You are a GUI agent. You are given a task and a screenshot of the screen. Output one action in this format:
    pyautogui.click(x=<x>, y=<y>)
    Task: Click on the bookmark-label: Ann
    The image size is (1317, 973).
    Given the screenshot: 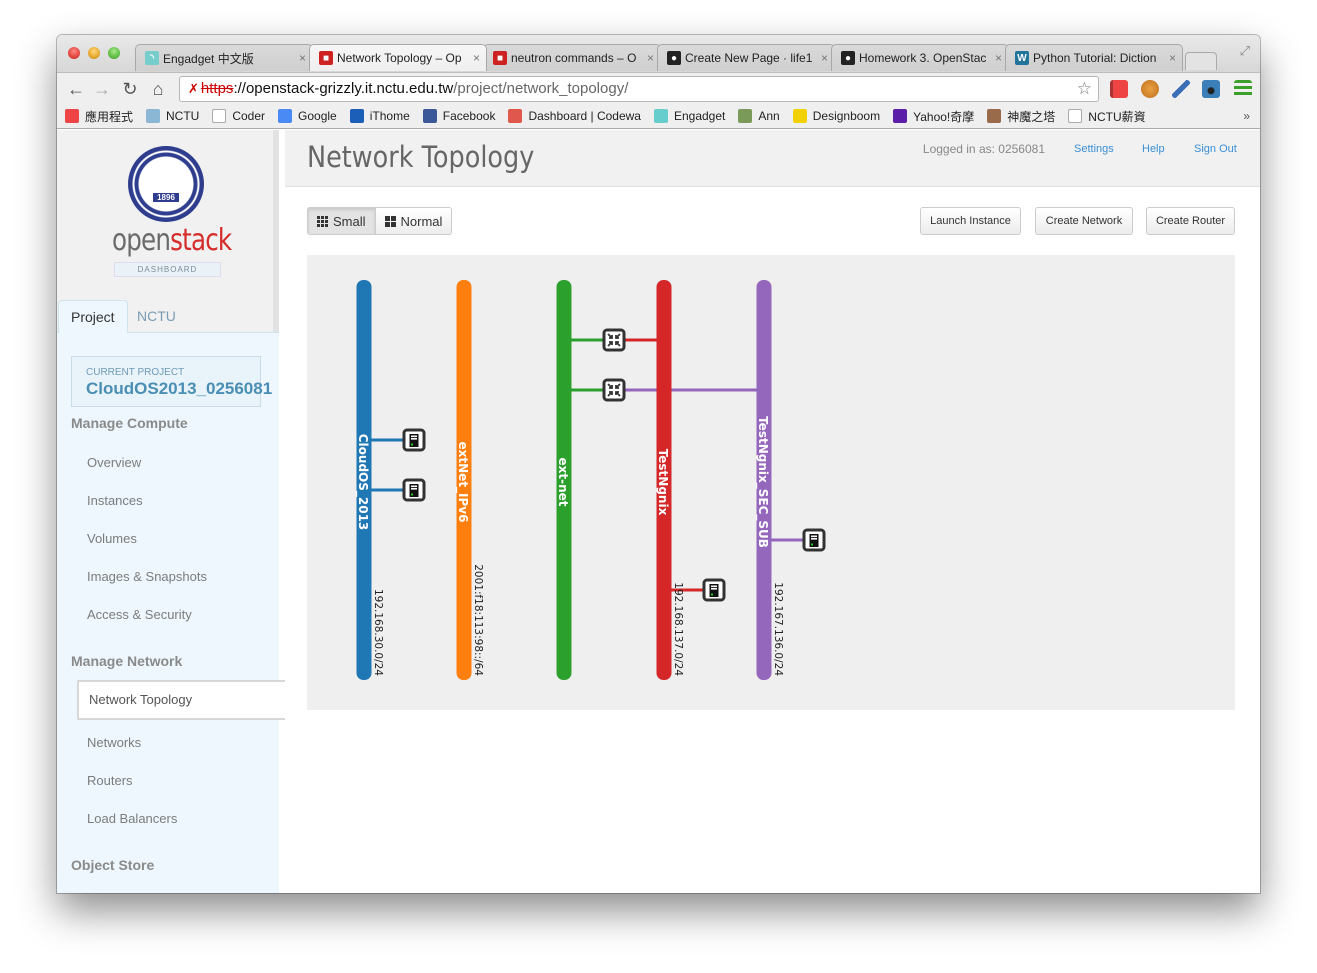 What is the action you would take?
    pyautogui.click(x=769, y=116)
    